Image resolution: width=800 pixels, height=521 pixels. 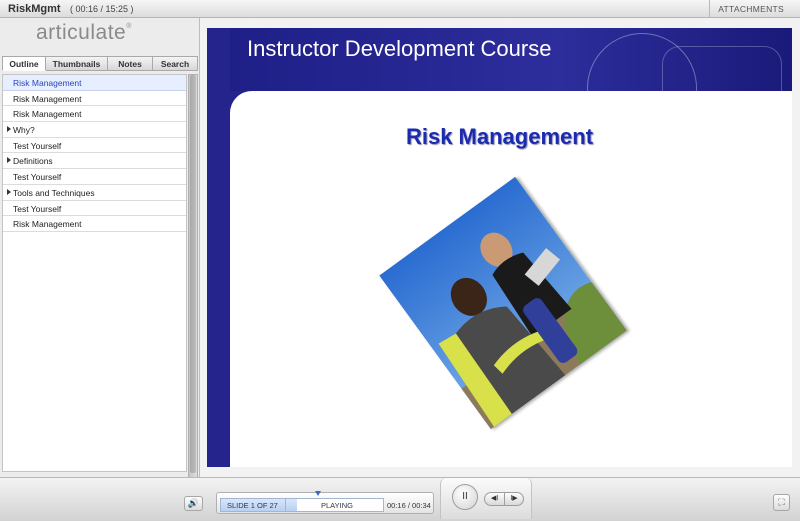 I want to click on previous-slide-button: ◀I, so click(x=494, y=499).